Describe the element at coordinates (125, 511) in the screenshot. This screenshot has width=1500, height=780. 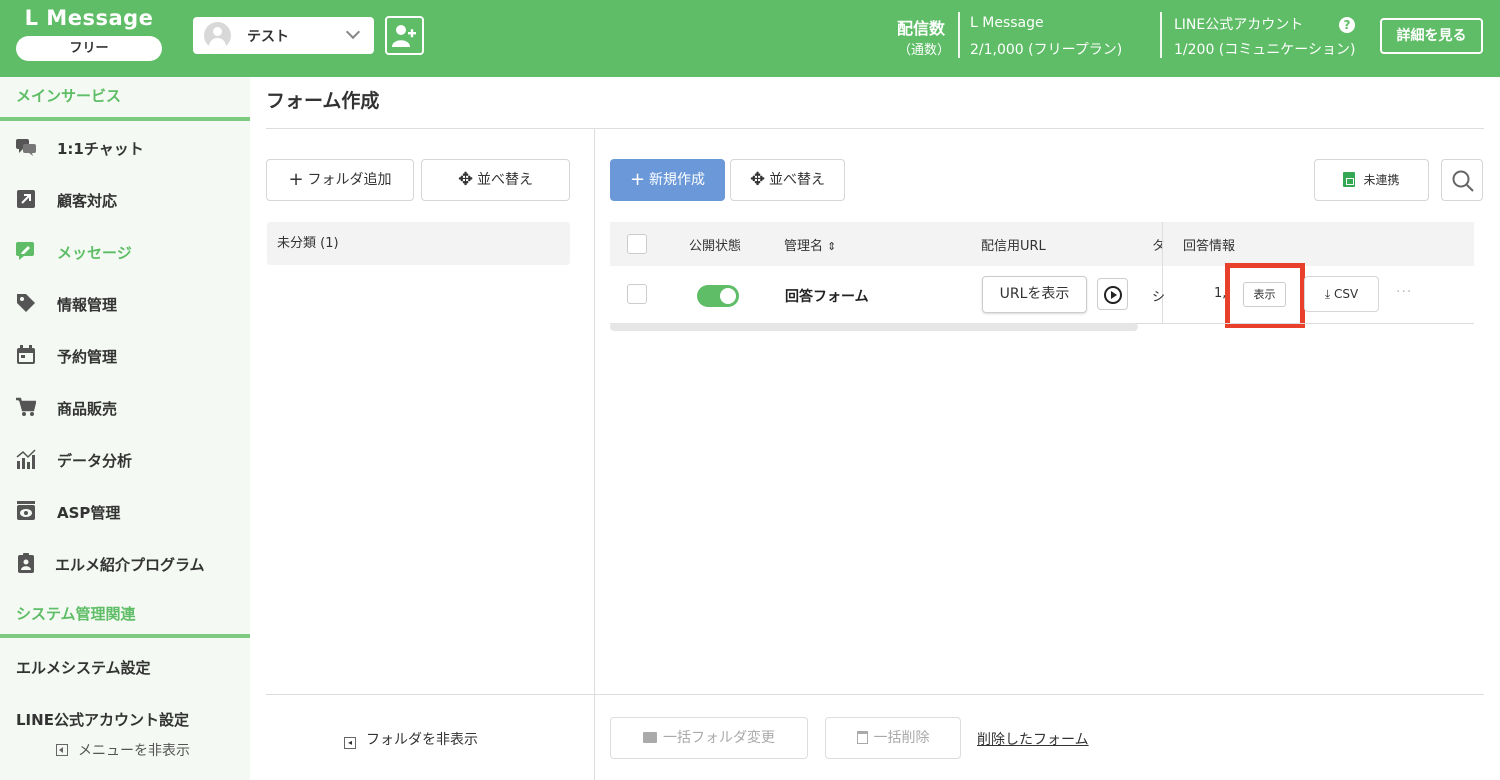
I see `sidebar-item-asp: ASP管理` at that location.